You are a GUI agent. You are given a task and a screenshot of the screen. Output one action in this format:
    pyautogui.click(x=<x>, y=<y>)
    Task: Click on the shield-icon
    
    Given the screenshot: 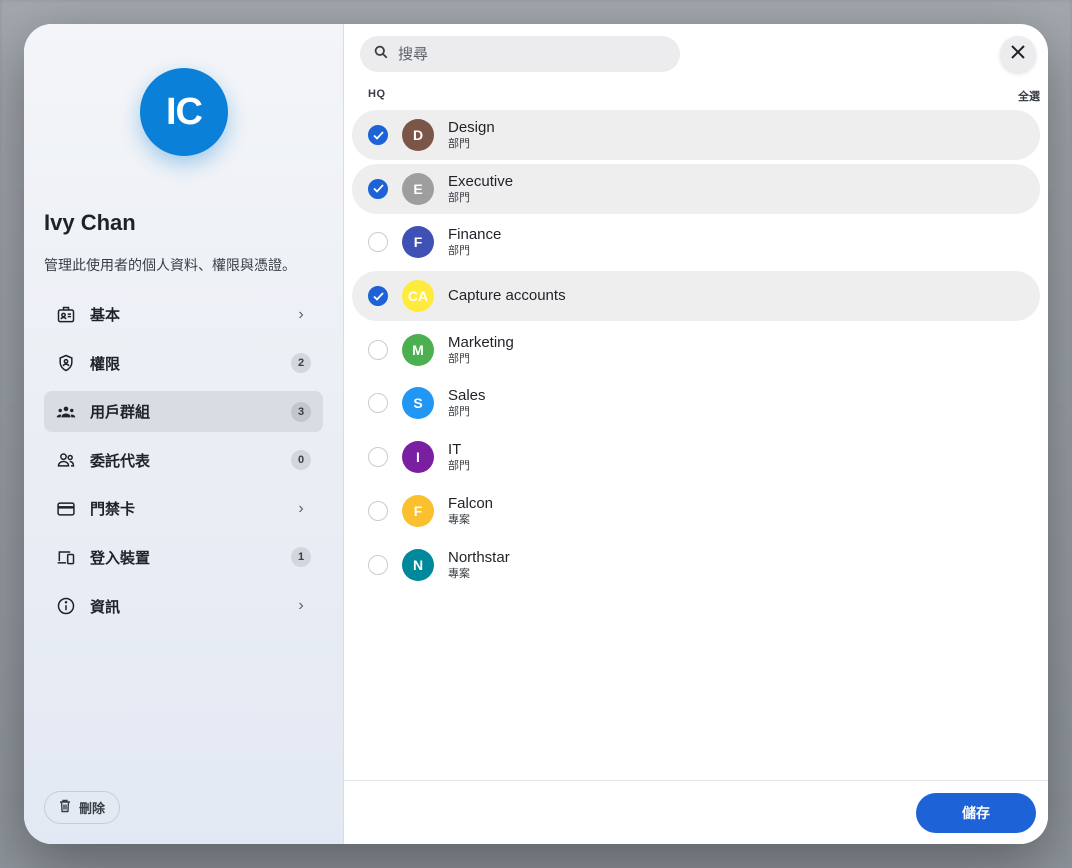 What is the action you would take?
    pyautogui.click(x=66, y=363)
    